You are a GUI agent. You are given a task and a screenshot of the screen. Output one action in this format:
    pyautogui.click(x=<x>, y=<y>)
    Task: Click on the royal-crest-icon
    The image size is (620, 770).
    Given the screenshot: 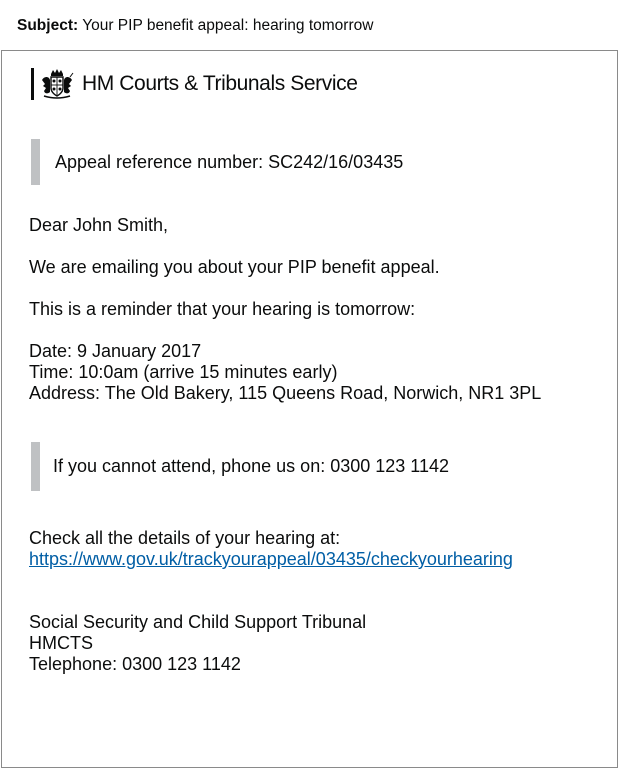 What is the action you would take?
    pyautogui.click(x=58, y=84)
    